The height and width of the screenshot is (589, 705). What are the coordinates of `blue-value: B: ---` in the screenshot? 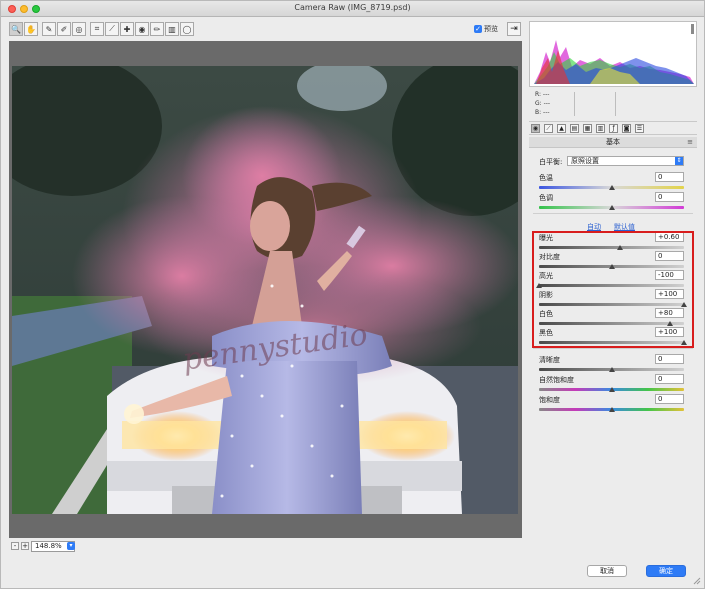 It's located at (542, 112).